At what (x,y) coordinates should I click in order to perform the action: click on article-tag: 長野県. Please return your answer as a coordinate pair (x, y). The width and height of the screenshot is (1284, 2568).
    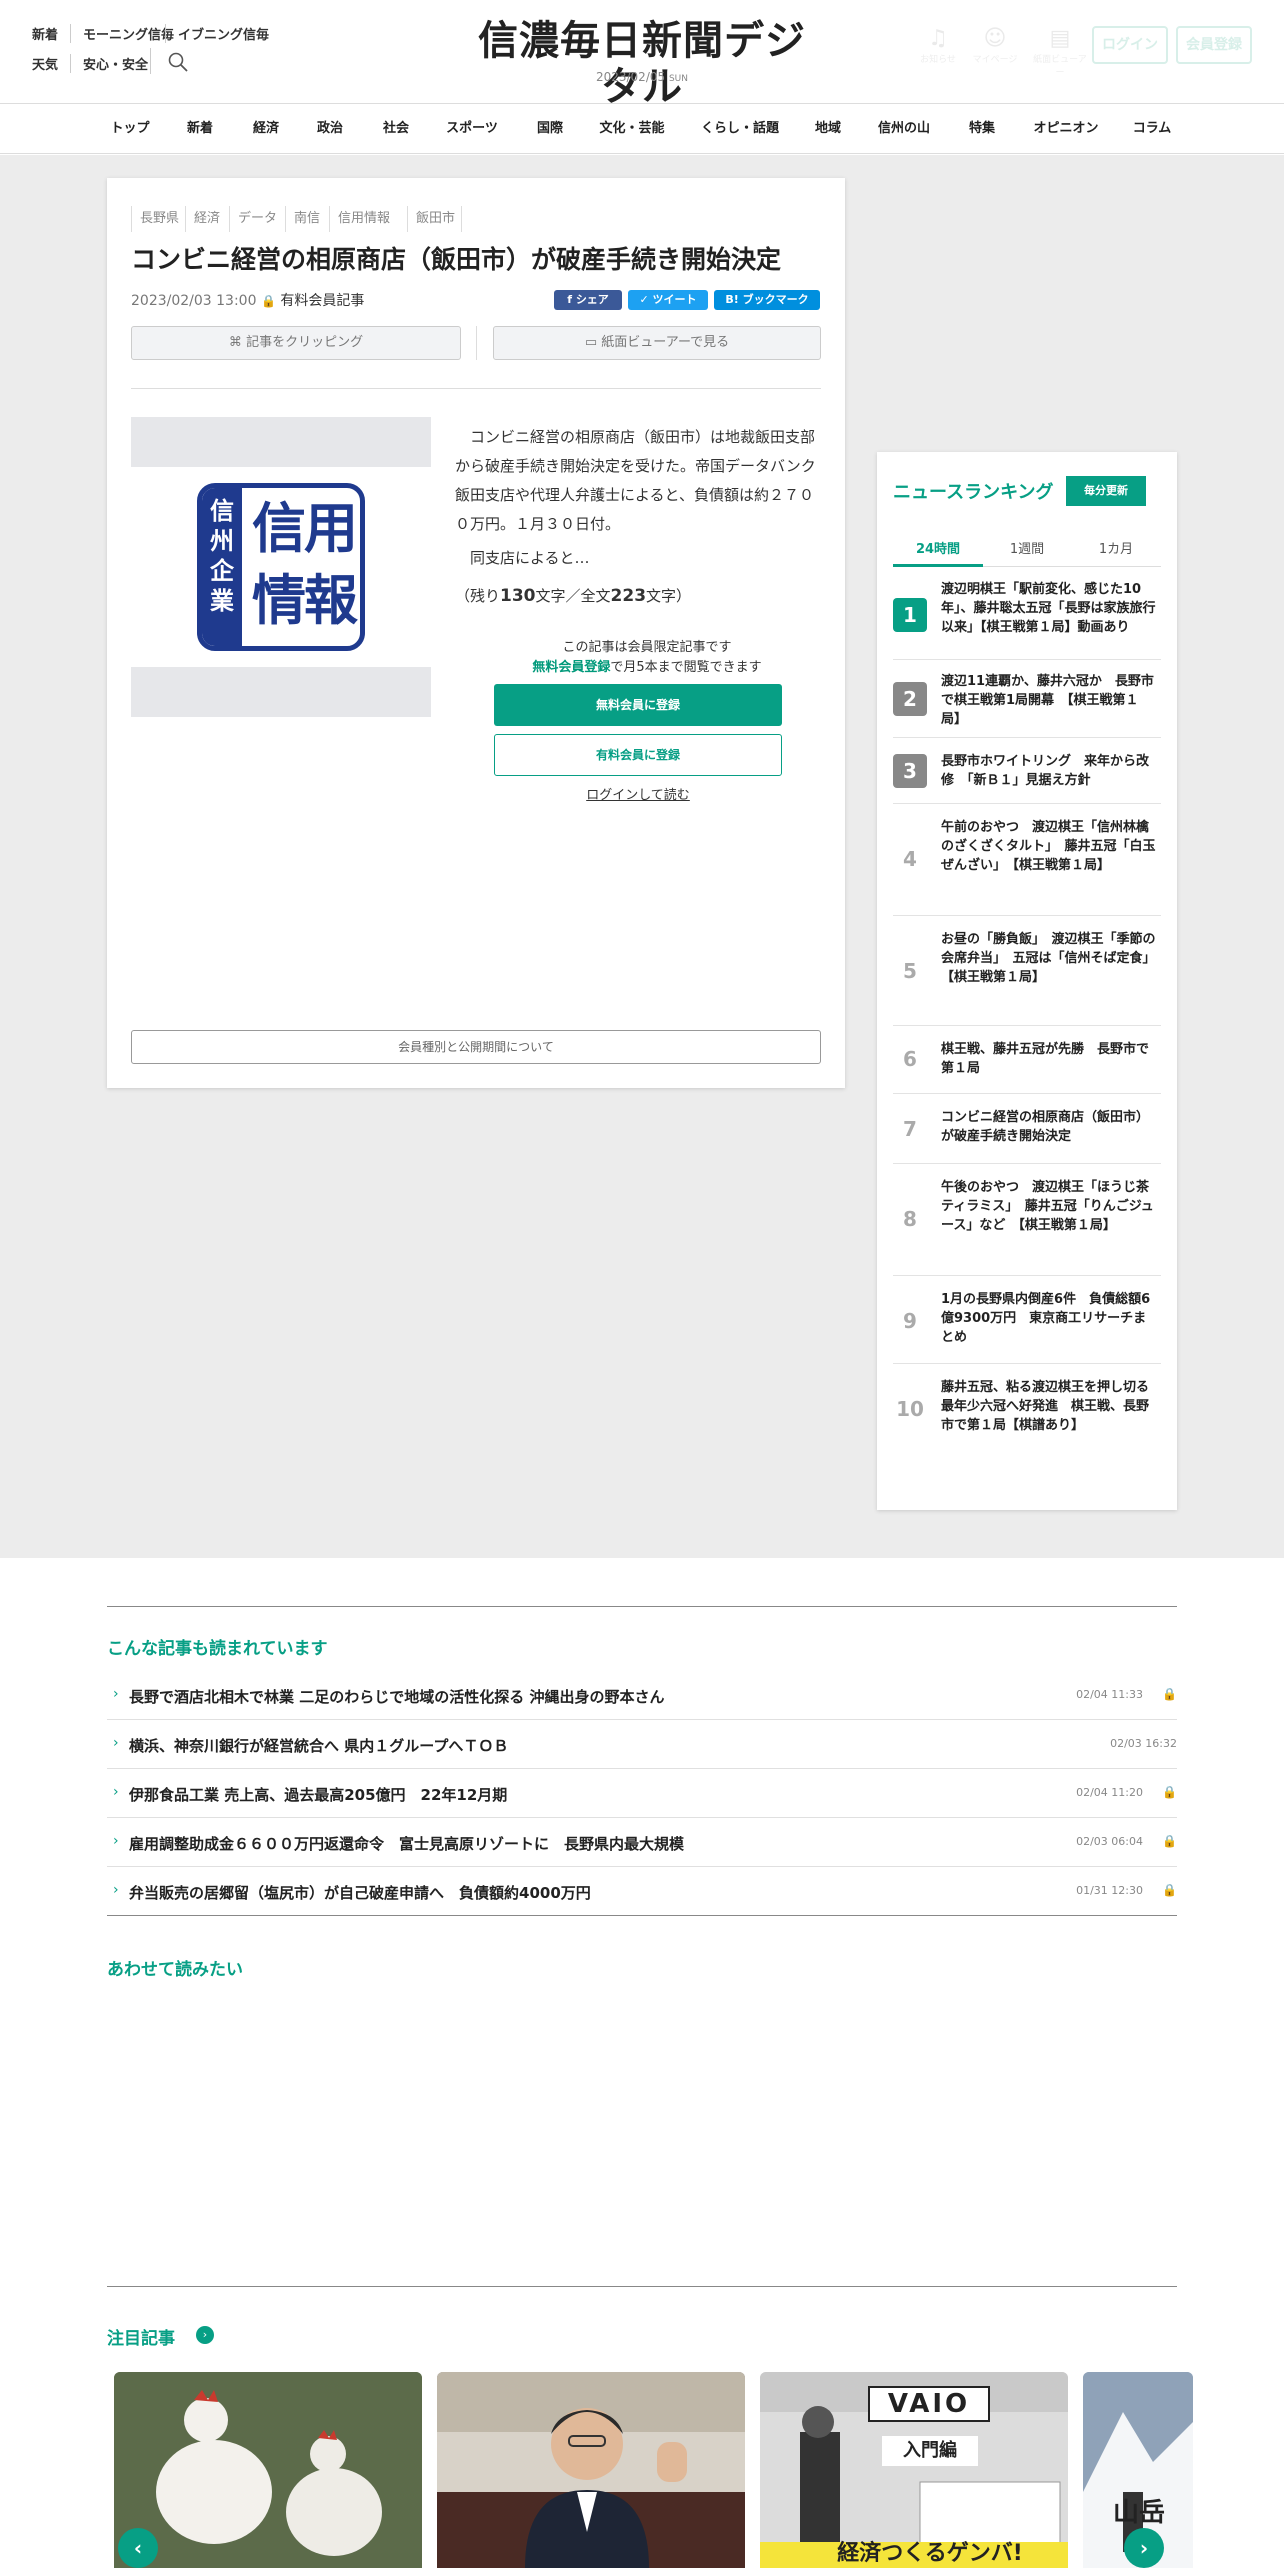
    Looking at the image, I should click on (155, 219).